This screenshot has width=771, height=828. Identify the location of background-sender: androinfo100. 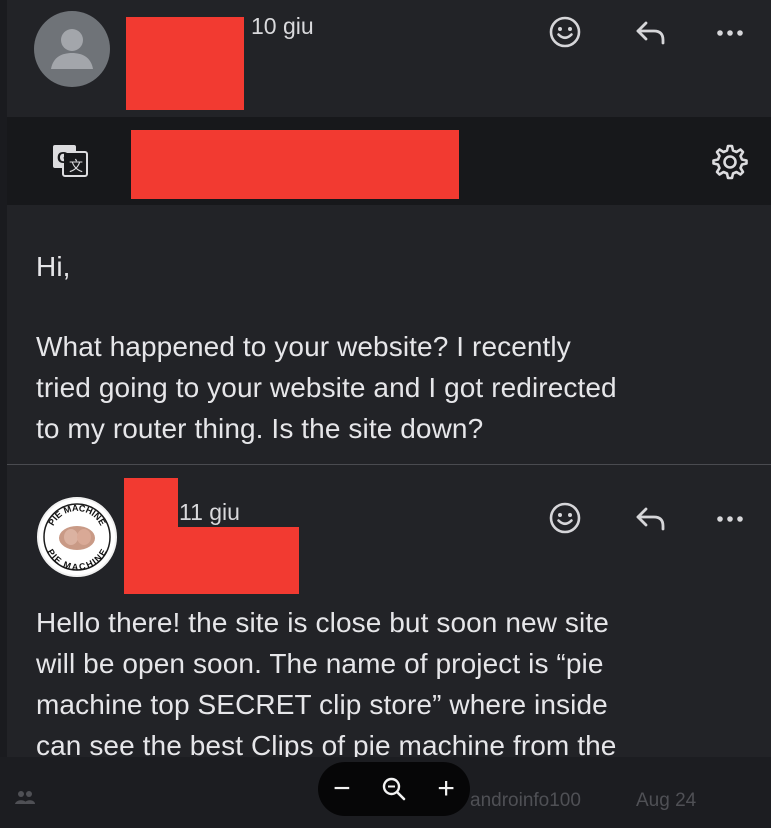
(525, 800).